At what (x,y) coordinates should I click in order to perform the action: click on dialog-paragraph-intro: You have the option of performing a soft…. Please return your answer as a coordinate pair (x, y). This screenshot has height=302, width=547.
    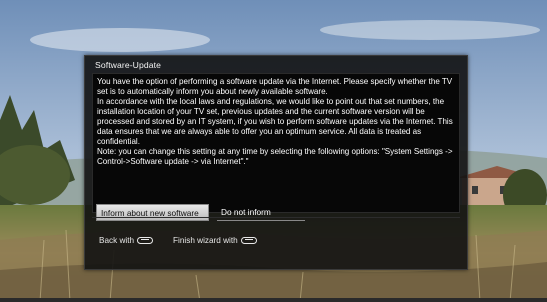
    Looking at the image, I should click on (275, 87).